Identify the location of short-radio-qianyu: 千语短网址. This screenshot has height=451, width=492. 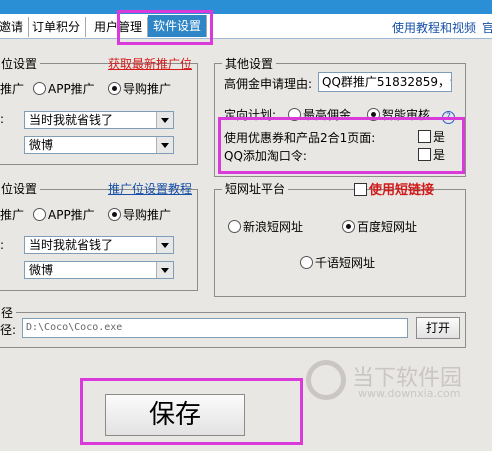
(337, 262).